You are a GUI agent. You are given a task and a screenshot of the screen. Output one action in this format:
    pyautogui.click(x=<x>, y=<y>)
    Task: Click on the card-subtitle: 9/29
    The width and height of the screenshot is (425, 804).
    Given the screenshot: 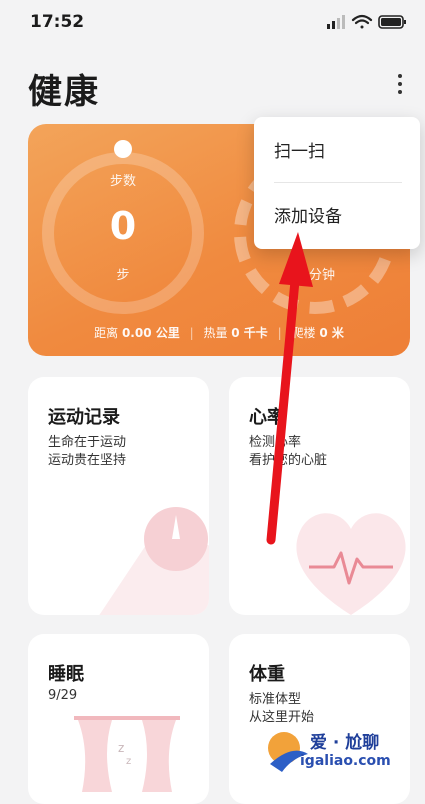 What is the action you would take?
    pyautogui.click(x=63, y=695)
    